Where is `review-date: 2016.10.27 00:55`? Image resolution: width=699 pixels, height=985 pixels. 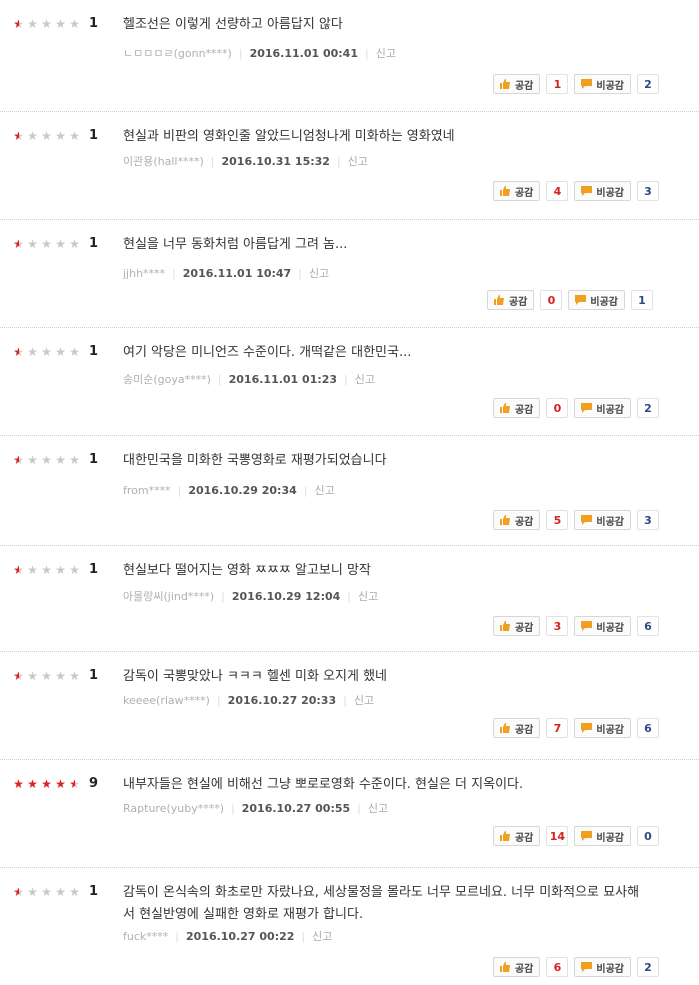
review-date: 2016.10.27 00:55 is located at coordinates (296, 808).